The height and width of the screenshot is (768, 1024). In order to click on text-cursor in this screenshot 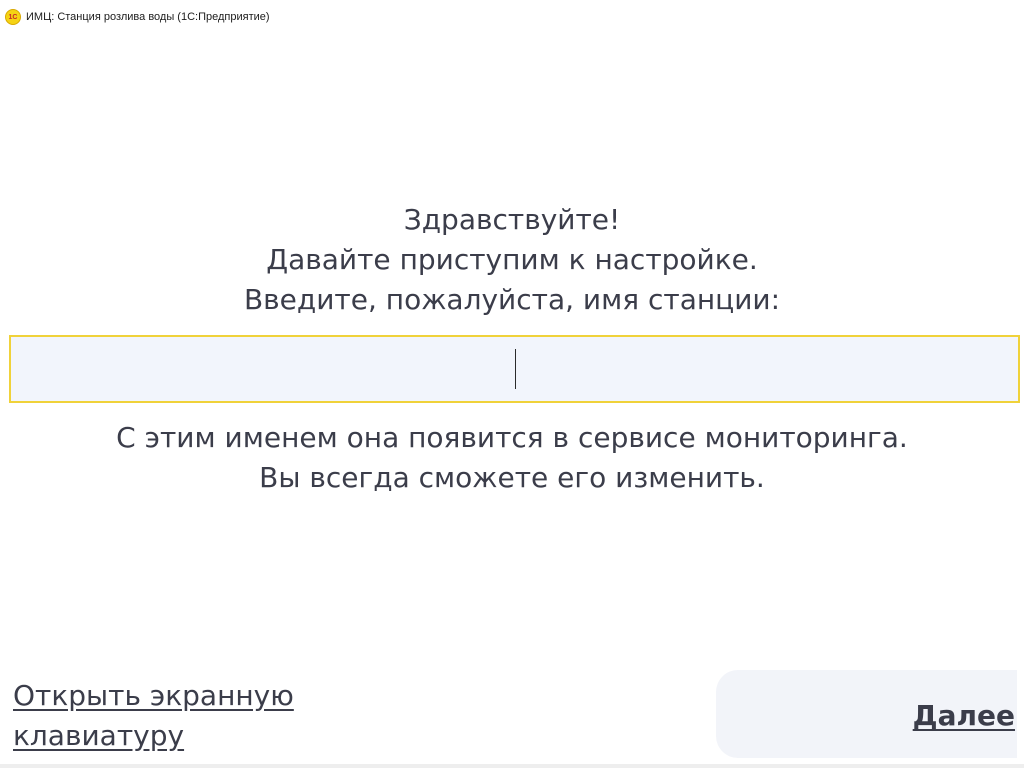, I will do `click(515, 369)`.